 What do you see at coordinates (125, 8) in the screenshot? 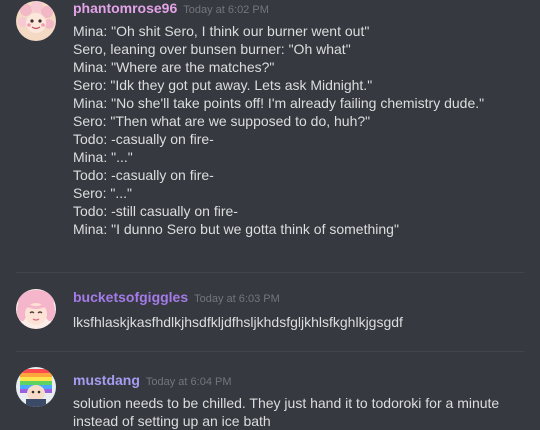
I see `username: phantomrose96` at bounding box center [125, 8].